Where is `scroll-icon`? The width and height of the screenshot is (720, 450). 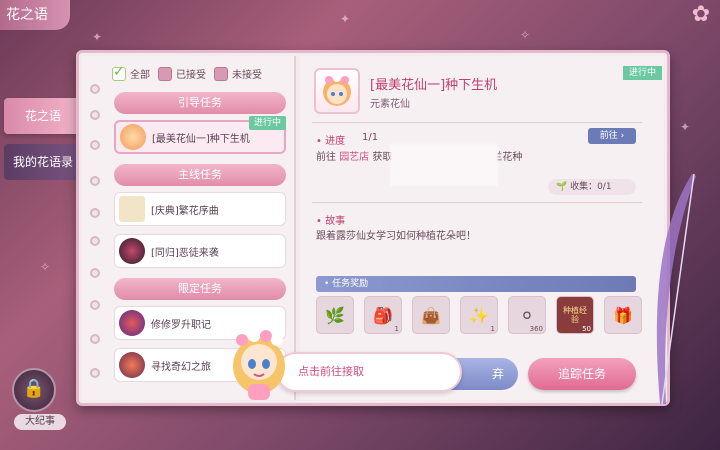 scroll-icon is located at coordinates (132, 209).